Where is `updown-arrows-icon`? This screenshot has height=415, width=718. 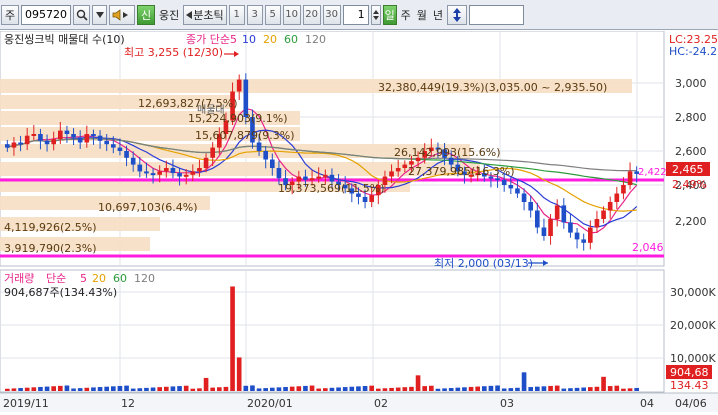 updown-arrows-icon is located at coordinates (457, 14).